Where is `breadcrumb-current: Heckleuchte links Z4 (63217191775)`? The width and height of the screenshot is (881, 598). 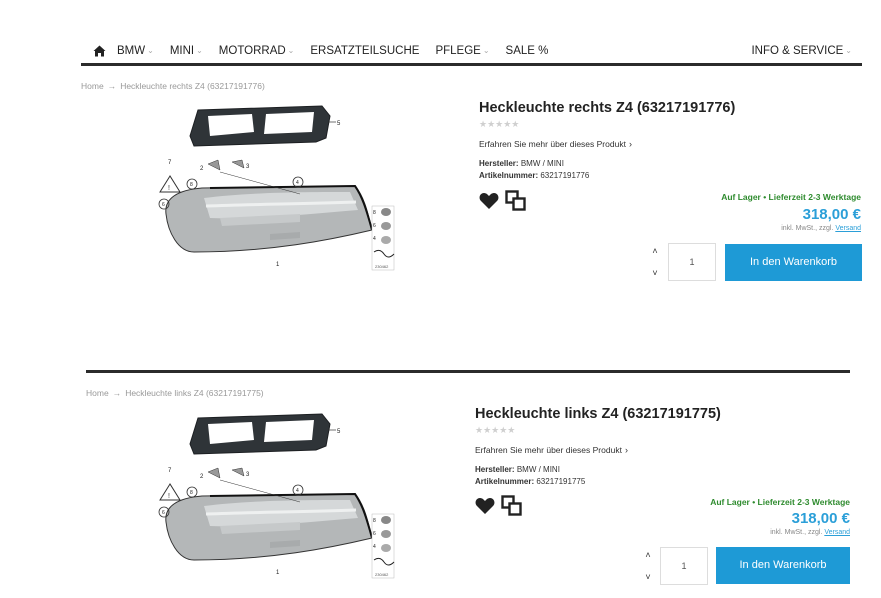 breadcrumb-current: Heckleuchte links Z4 (63217191775) is located at coordinates (194, 393).